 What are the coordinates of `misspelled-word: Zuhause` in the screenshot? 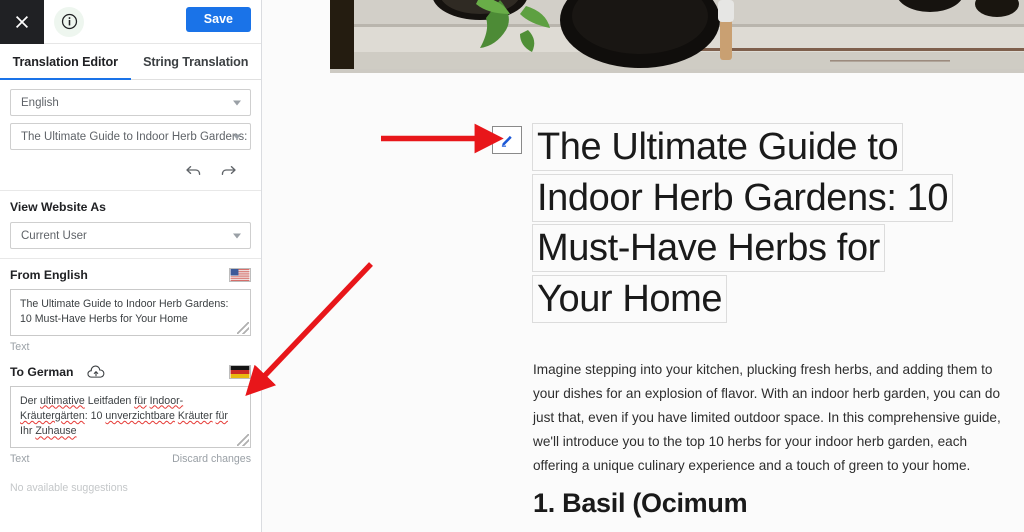 It's located at (56, 431).